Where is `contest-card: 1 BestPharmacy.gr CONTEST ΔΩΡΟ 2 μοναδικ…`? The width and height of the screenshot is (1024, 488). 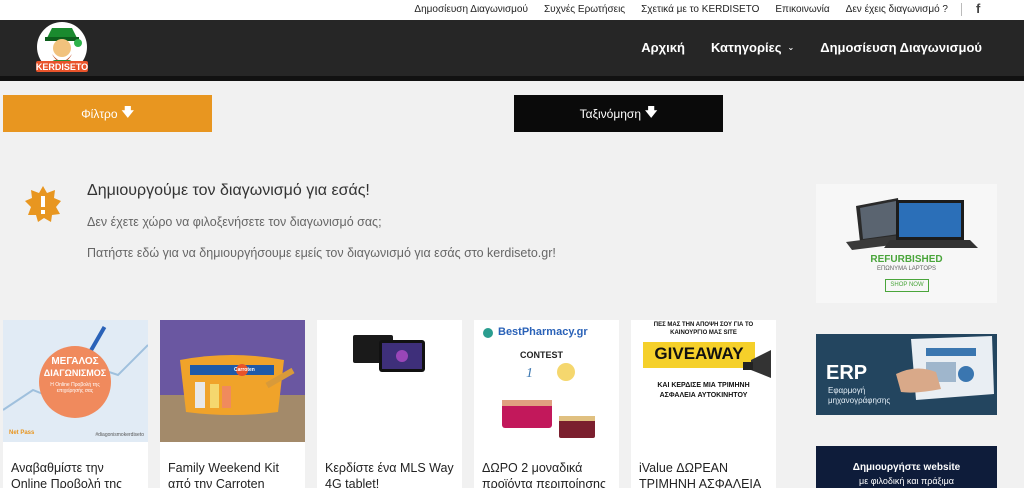 contest-card: 1 BestPharmacy.gr CONTEST ΔΩΡΟ 2 μοναδικ… is located at coordinates (546, 404).